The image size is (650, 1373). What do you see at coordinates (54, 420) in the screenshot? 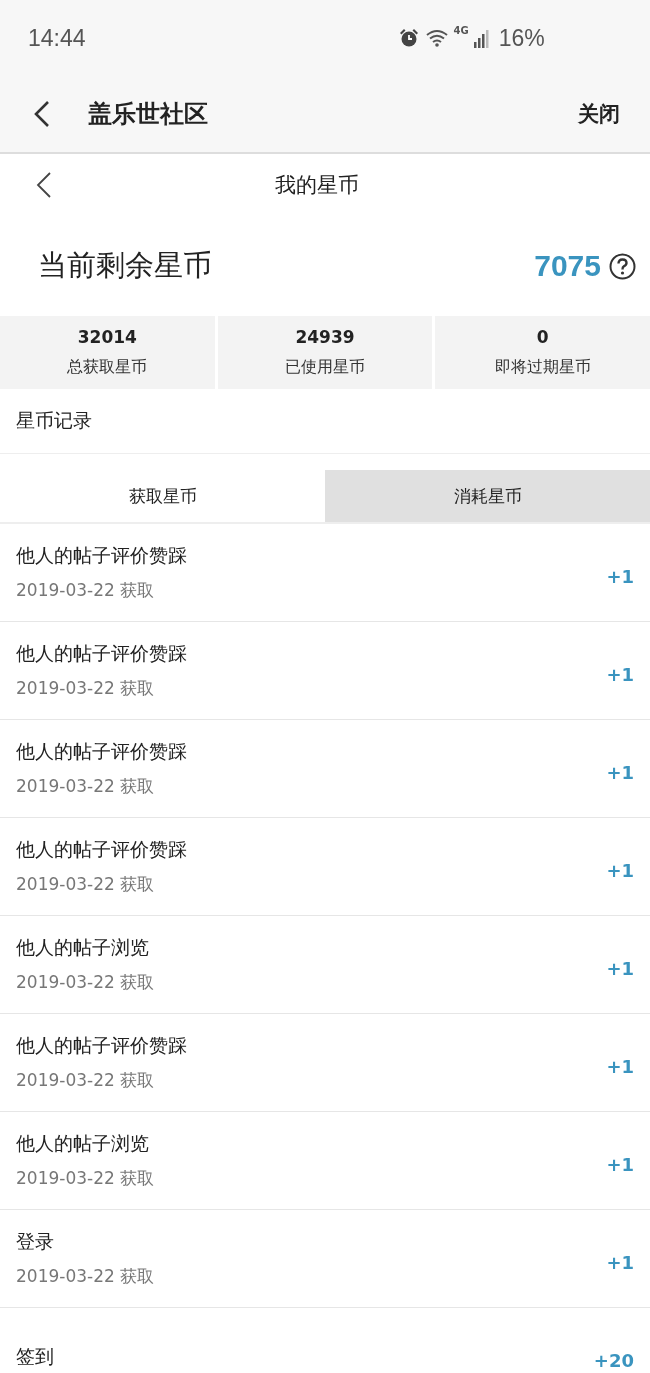
I see `section-title: 星币记录` at bounding box center [54, 420].